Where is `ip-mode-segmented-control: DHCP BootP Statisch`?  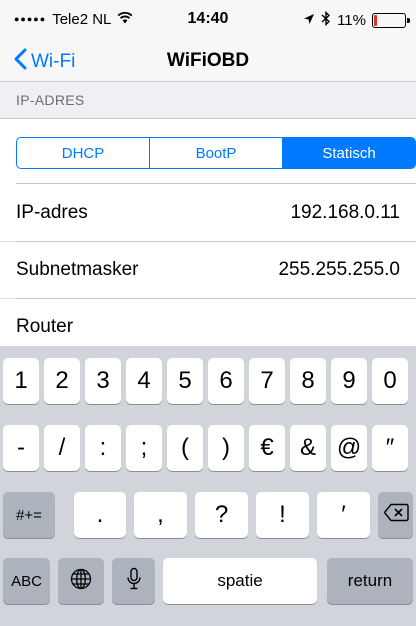 ip-mode-segmented-control: DHCP BootP Statisch is located at coordinates (216, 153).